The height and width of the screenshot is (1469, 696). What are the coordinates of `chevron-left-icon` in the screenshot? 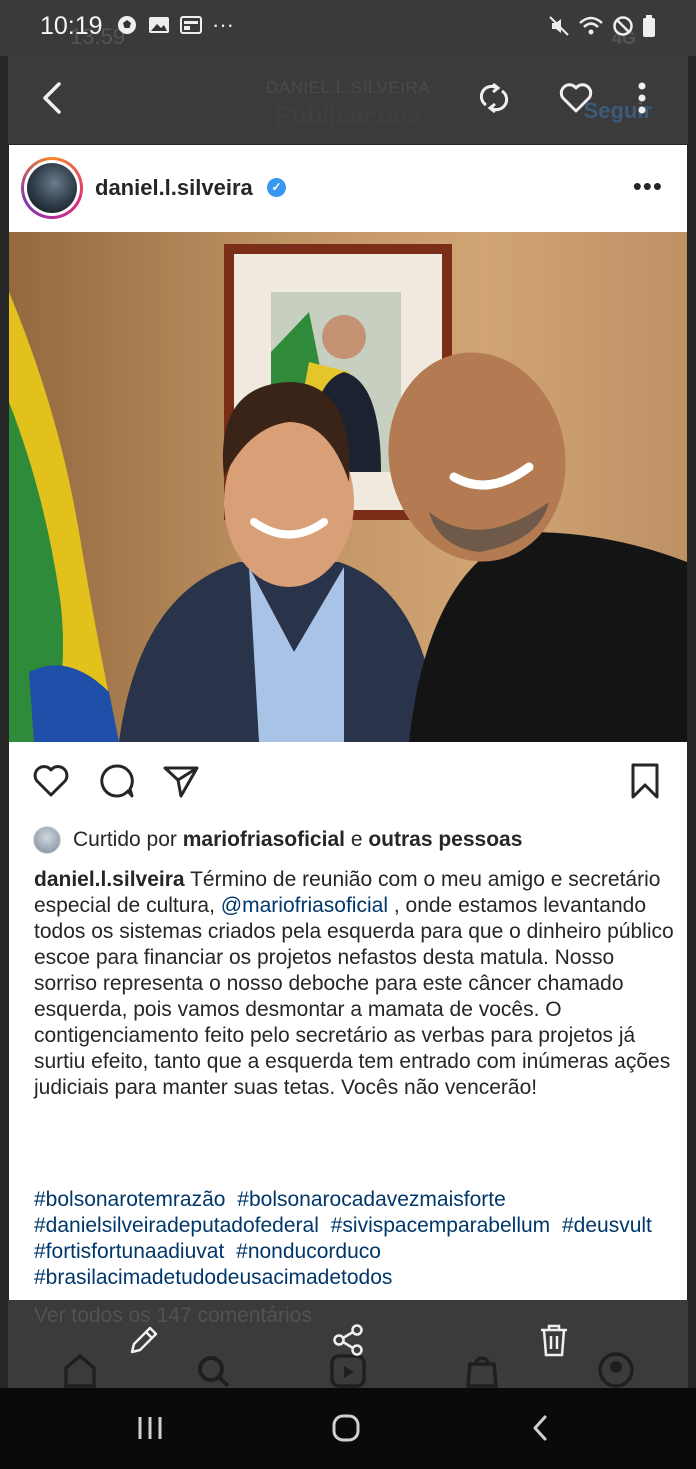 It's located at (540, 1428).